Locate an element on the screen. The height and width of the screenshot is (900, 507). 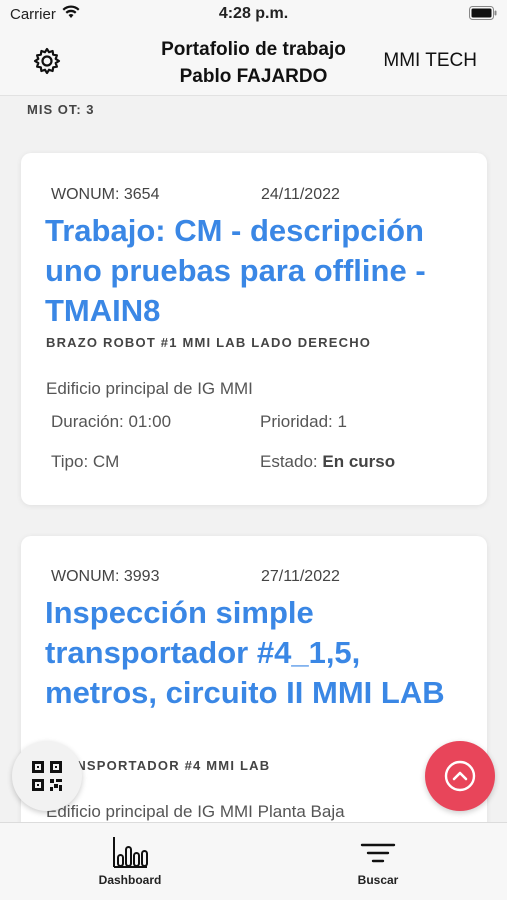
status-bar: Carrier 4:28 p.m. is located at coordinates (253, 15).